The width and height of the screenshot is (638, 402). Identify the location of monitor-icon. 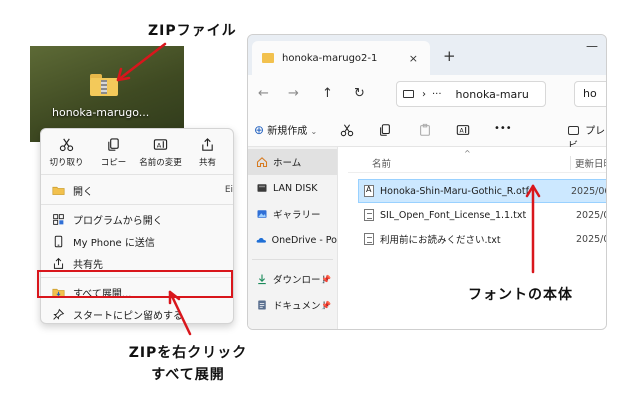
(408, 94).